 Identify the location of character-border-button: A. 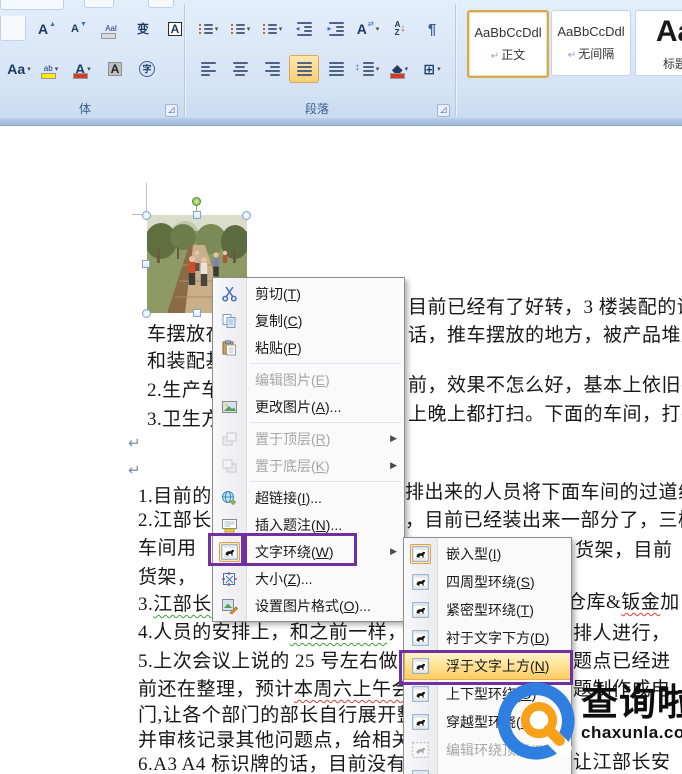
(175, 29).